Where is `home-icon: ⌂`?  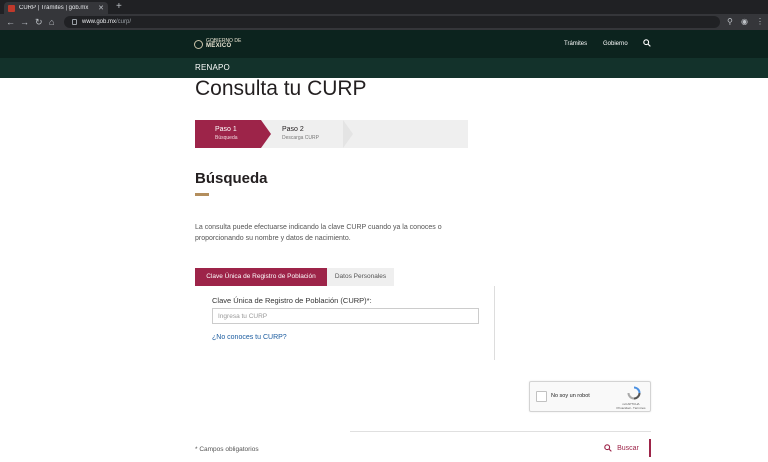
home-icon: ⌂ is located at coordinates (51, 22).